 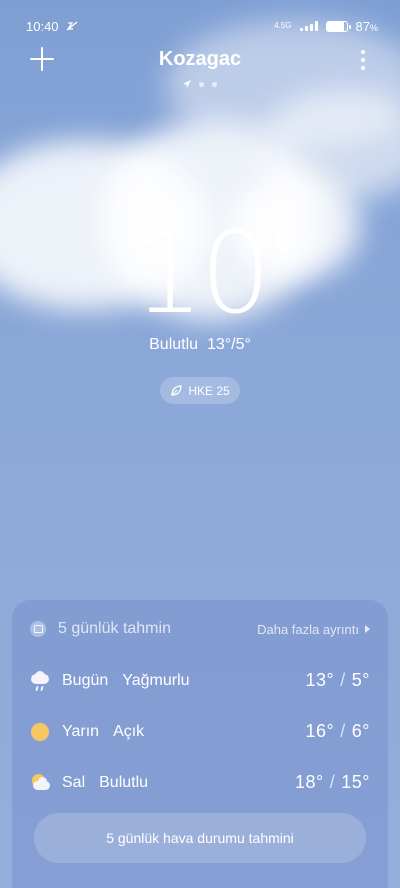 What do you see at coordinates (129, 731) in the screenshot?
I see `forecast-condition: Açık` at bounding box center [129, 731].